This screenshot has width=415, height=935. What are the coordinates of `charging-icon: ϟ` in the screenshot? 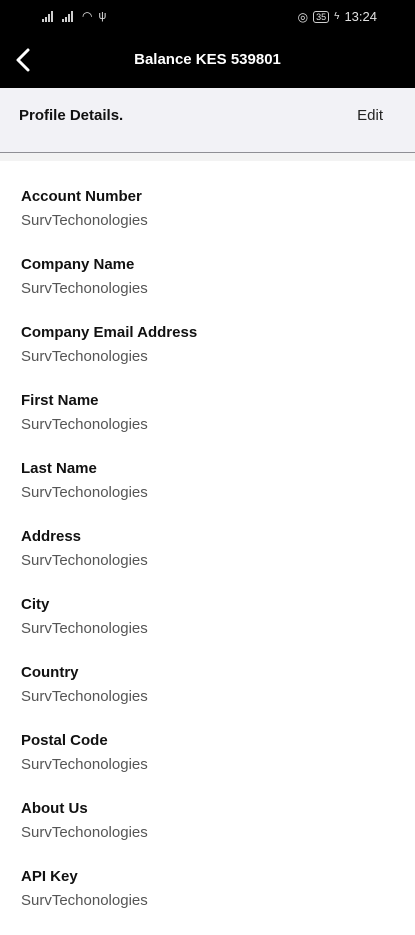 It's located at (337, 16).